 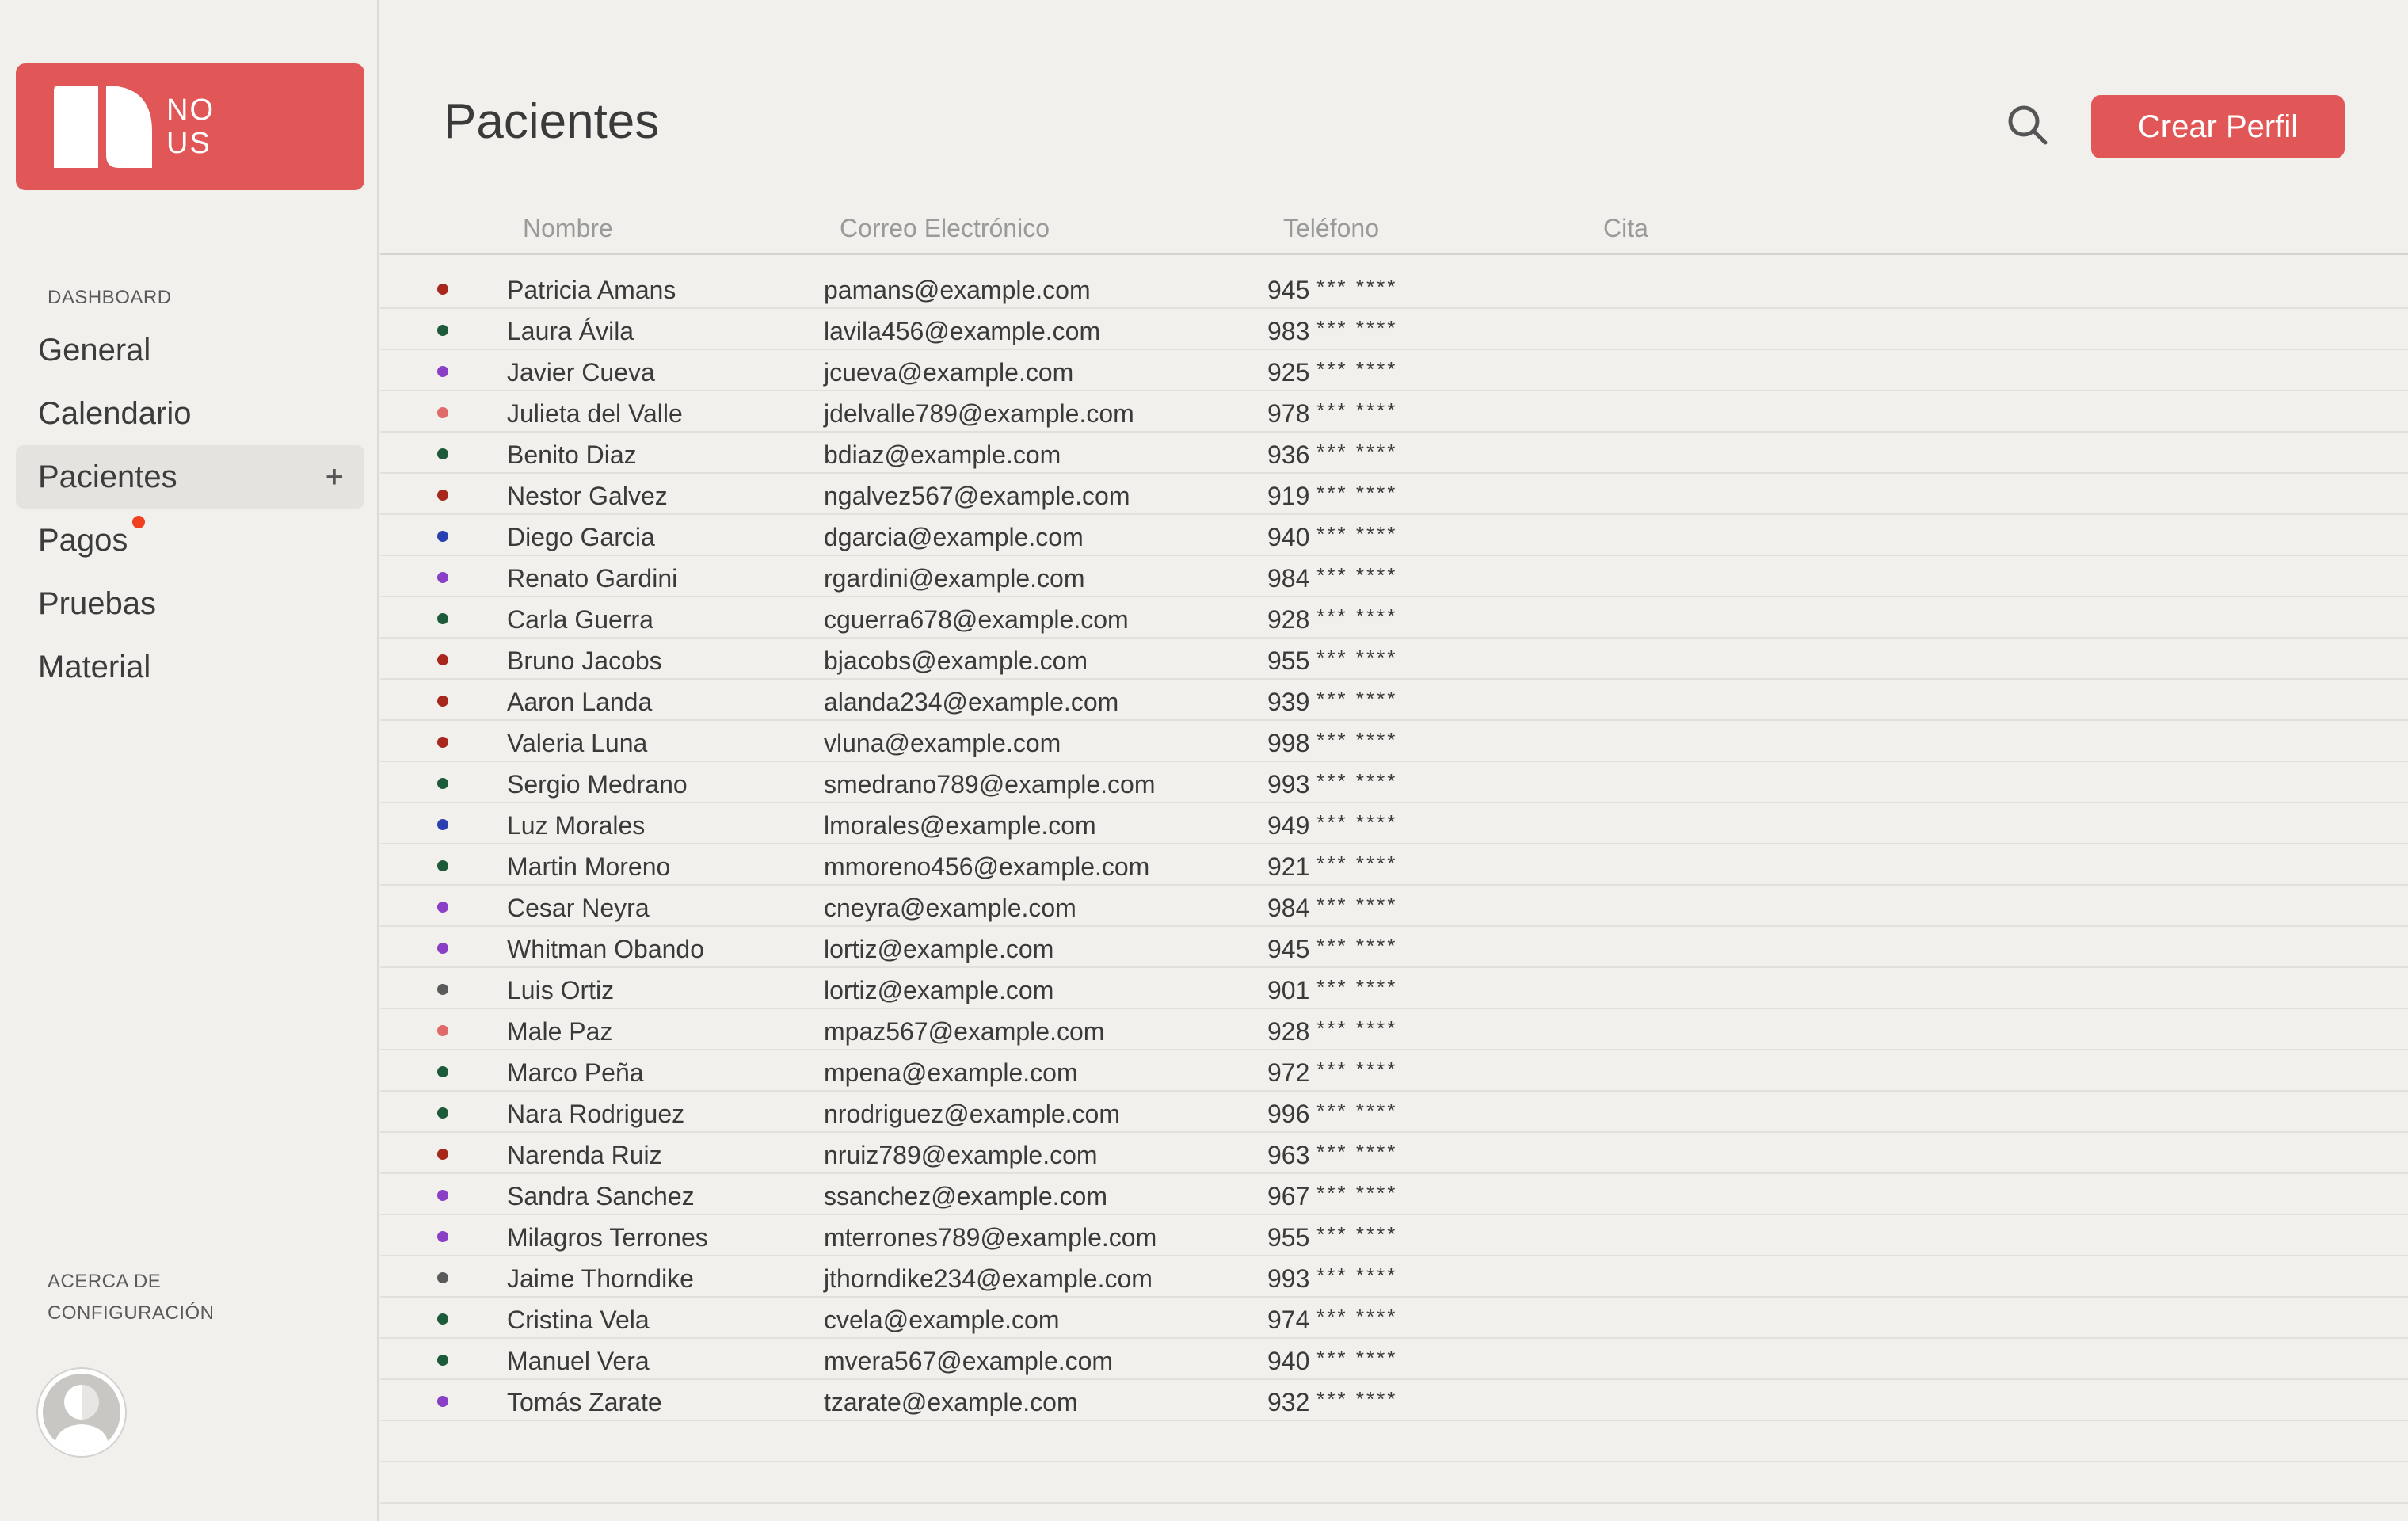 What do you see at coordinates (1288, 1237) in the screenshot?
I see `phone-prefix: 955` at bounding box center [1288, 1237].